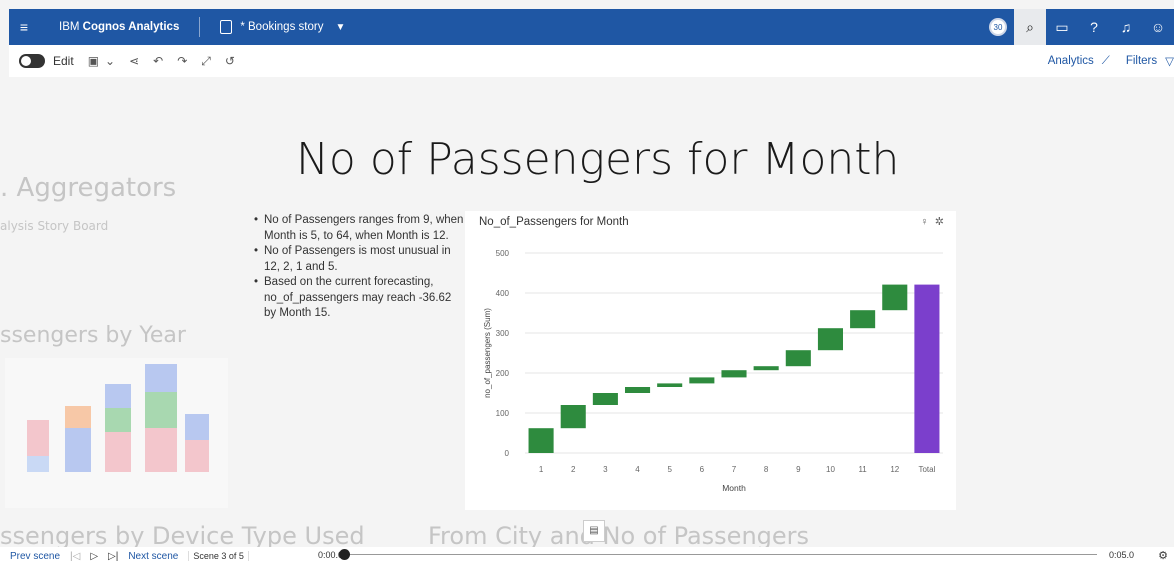 The height and width of the screenshot is (565, 1174). Describe the element at coordinates (344, 554) in the screenshot. I see `timeline-handle` at that location.